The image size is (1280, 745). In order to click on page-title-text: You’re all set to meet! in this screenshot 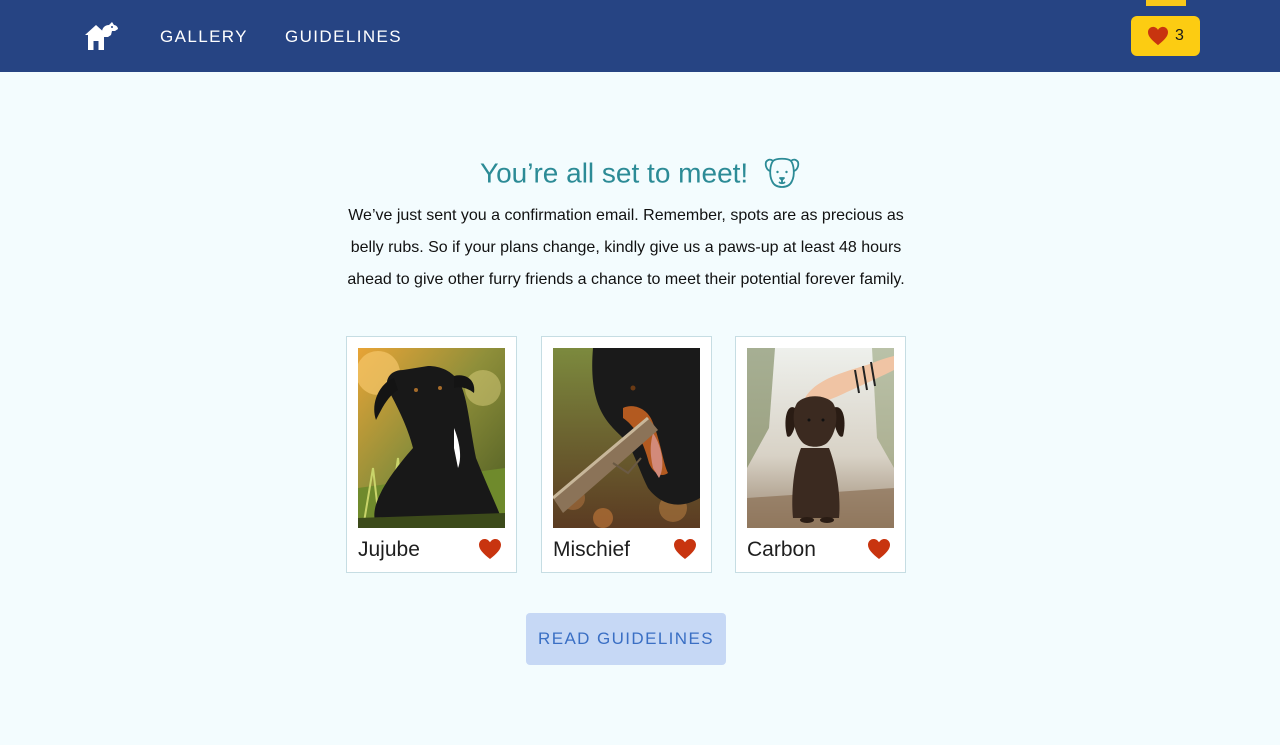, I will do `click(614, 173)`.